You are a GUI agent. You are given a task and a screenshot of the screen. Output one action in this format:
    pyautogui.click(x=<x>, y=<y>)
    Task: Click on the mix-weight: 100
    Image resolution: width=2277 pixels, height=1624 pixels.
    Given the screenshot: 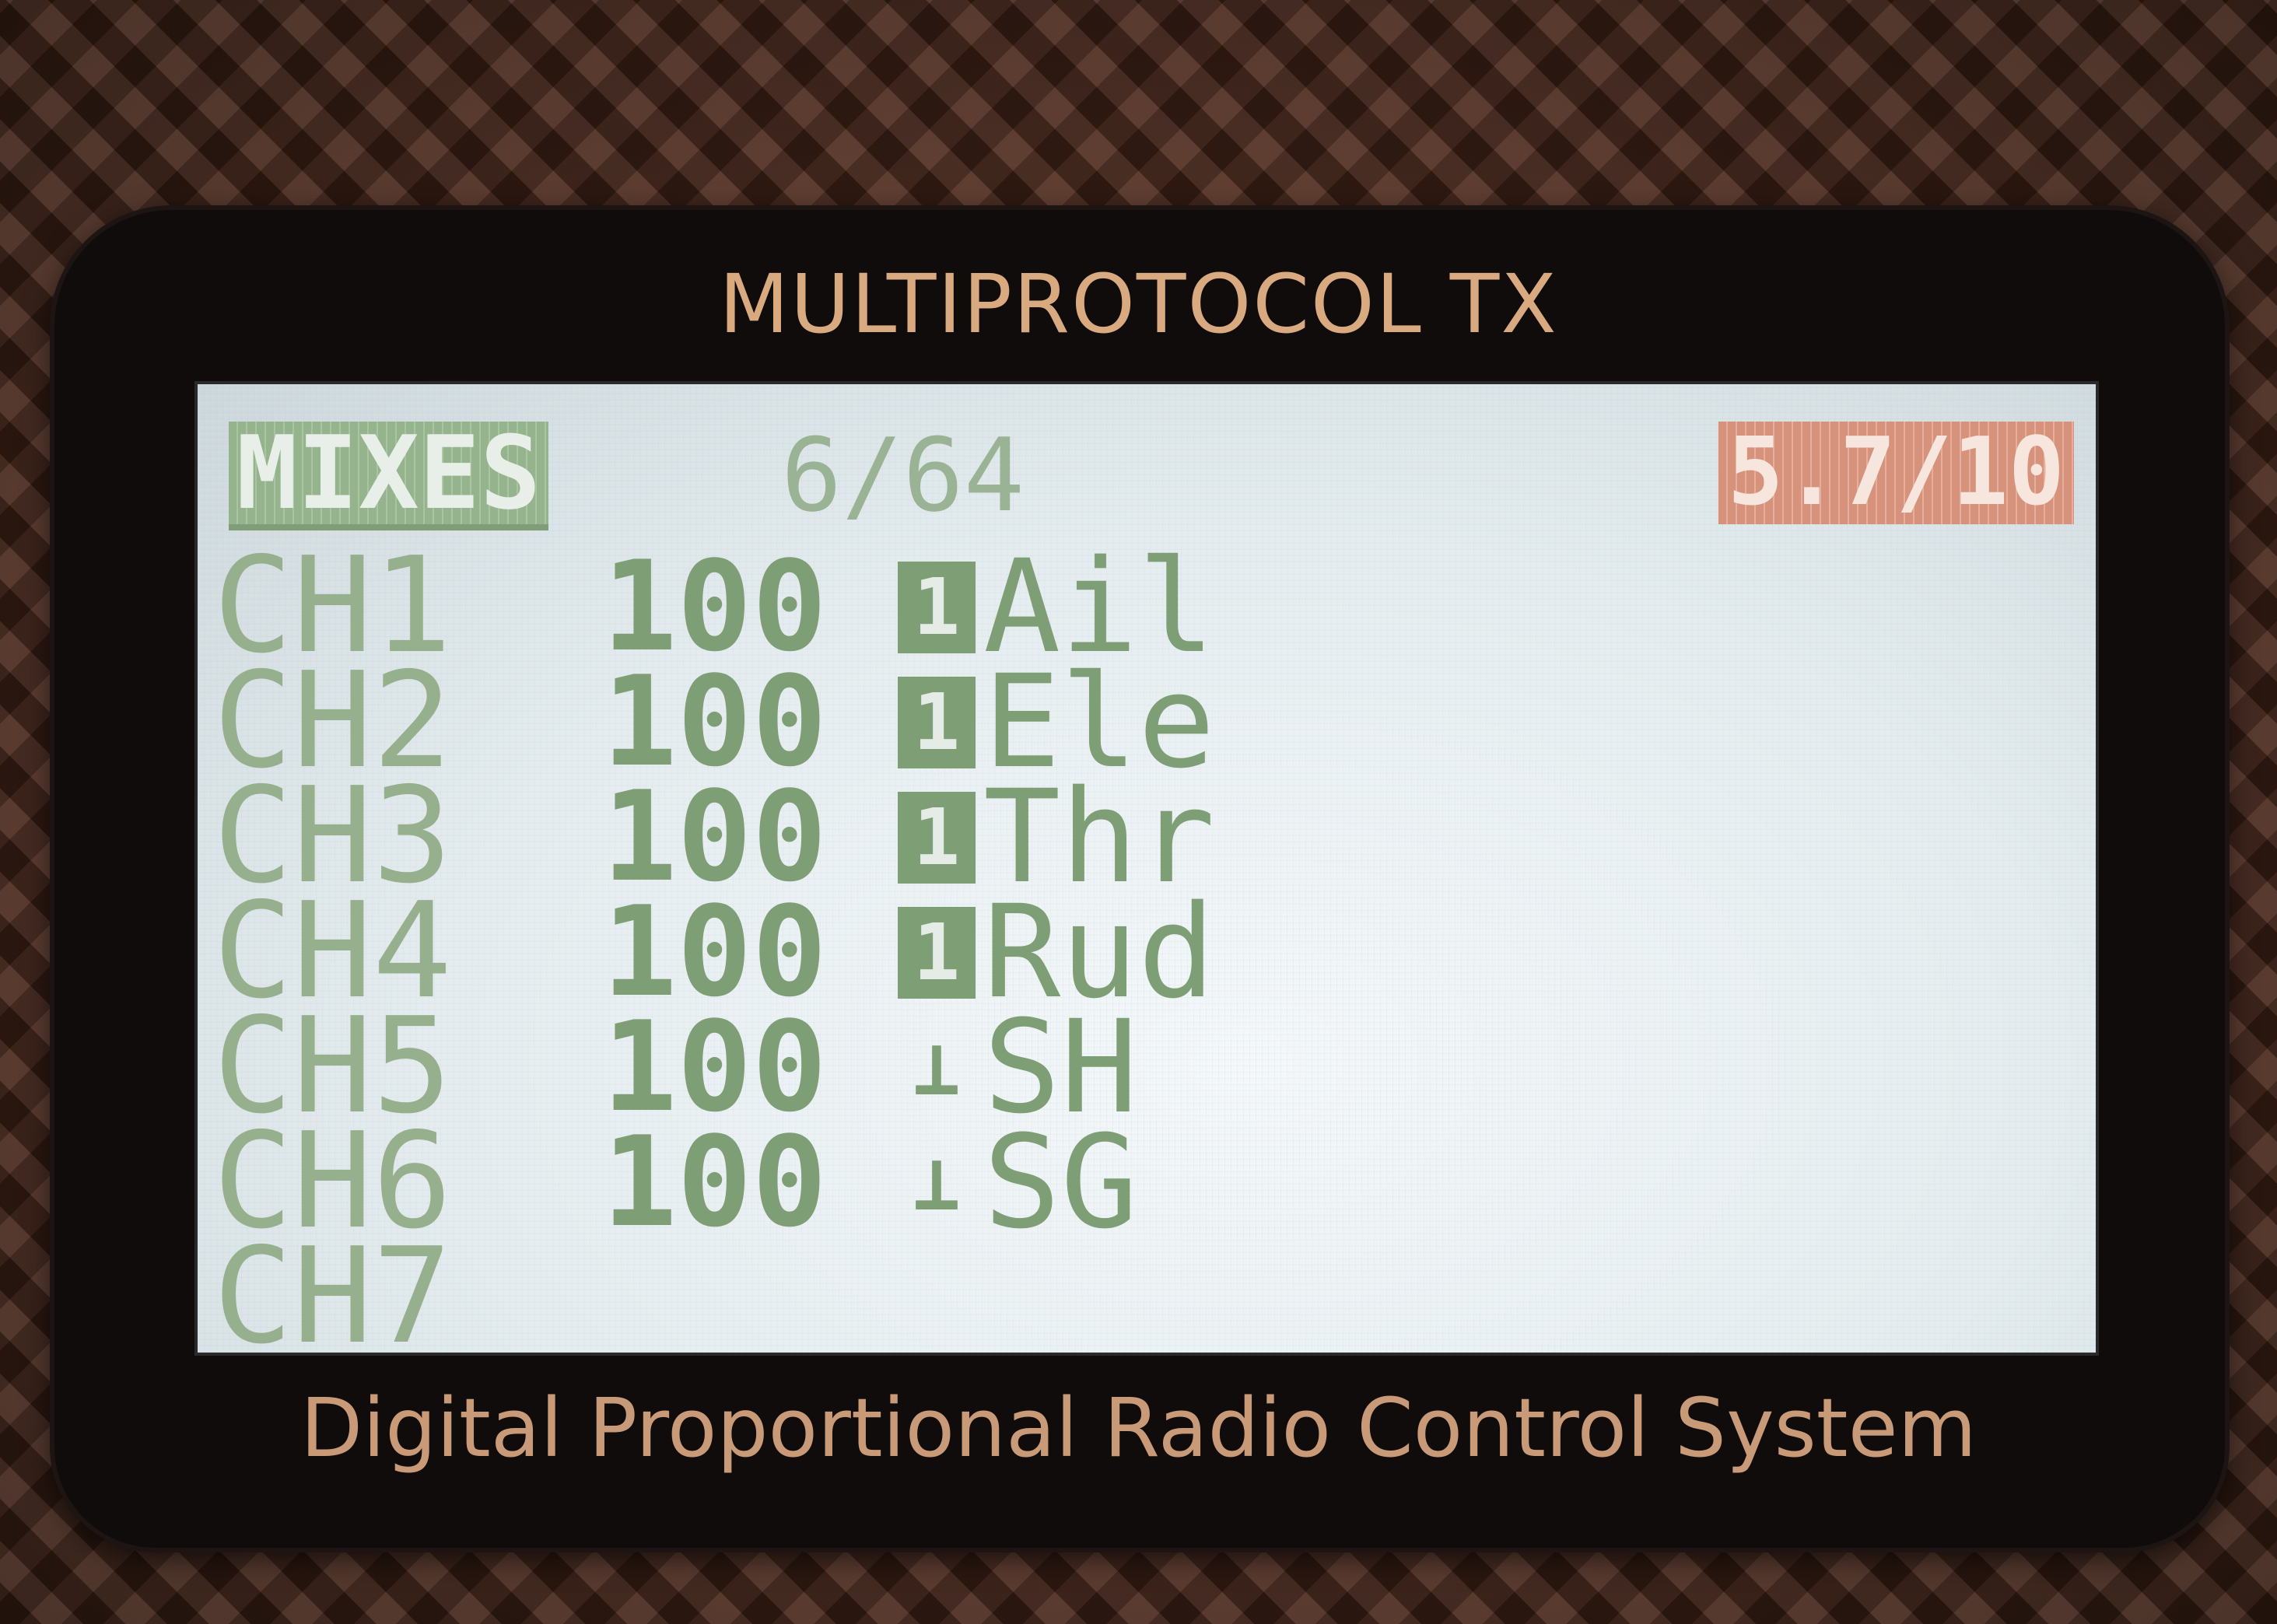 What is the action you would take?
    pyautogui.click(x=714, y=1182)
    